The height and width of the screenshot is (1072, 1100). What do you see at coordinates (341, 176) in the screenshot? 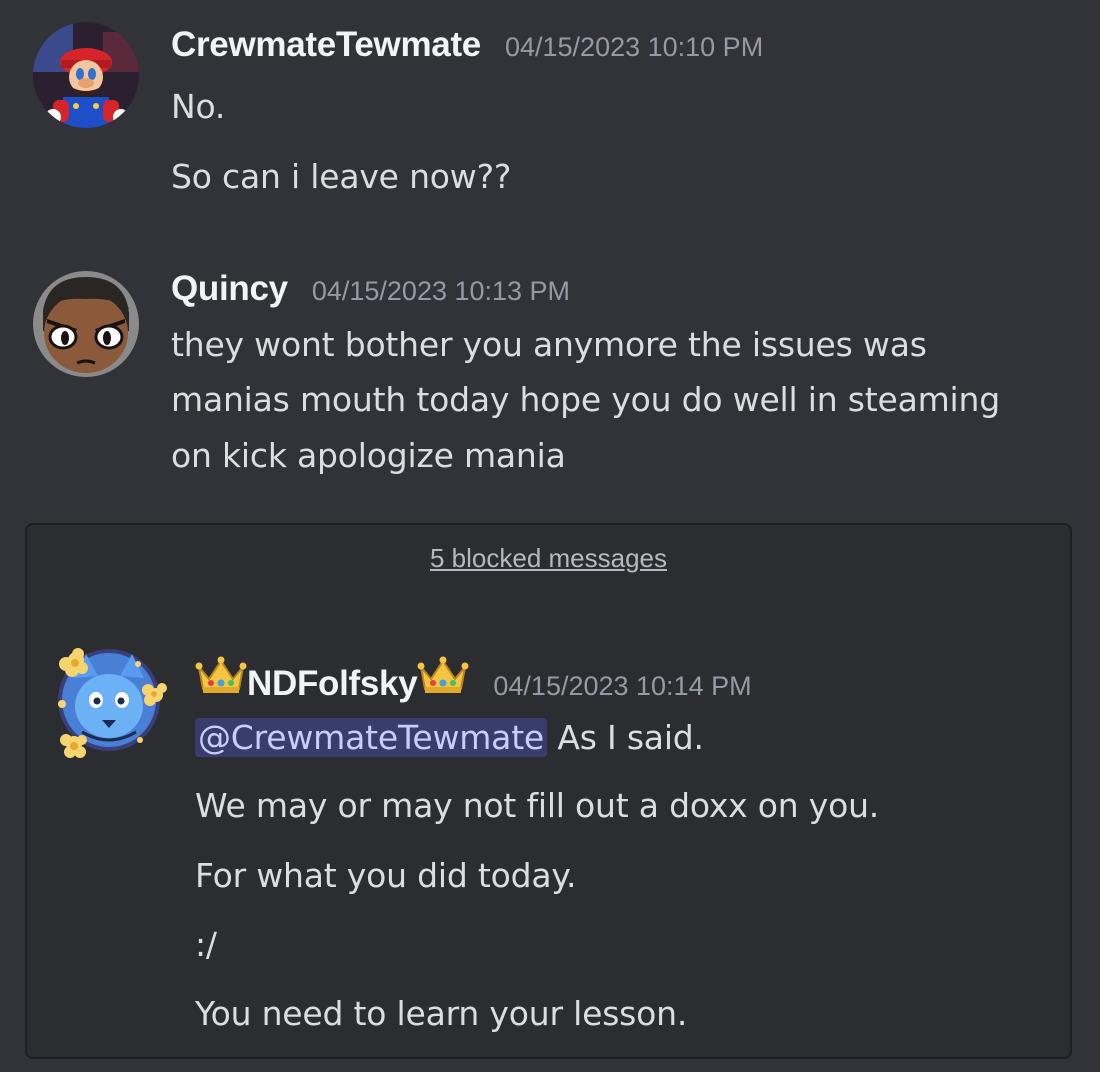
I see `message-text: So can i leave now??` at bounding box center [341, 176].